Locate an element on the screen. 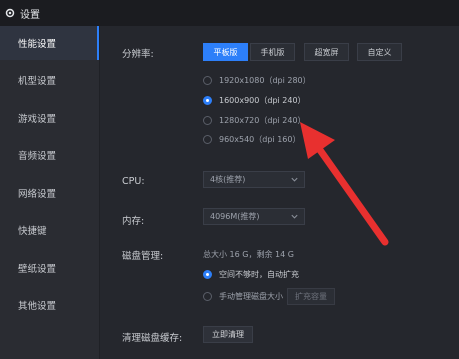 Image resolution: width=459 pixels, height=359 pixels. mode-custom-tab: 自定义 is located at coordinates (379, 52).